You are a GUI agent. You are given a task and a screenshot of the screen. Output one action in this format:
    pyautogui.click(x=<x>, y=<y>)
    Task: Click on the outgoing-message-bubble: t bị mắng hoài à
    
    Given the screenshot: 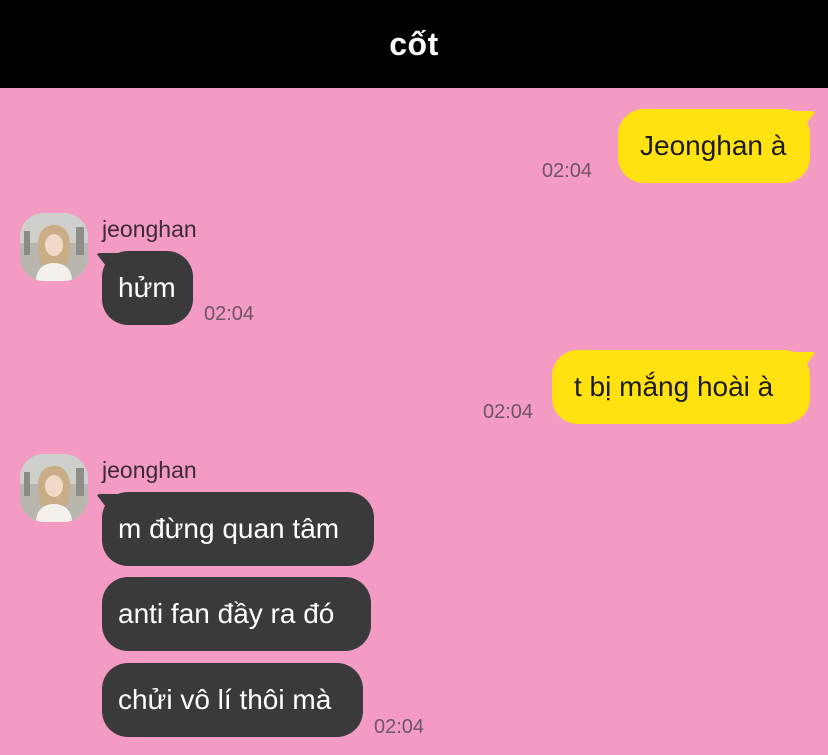 What is the action you would take?
    pyautogui.click(x=681, y=387)
    